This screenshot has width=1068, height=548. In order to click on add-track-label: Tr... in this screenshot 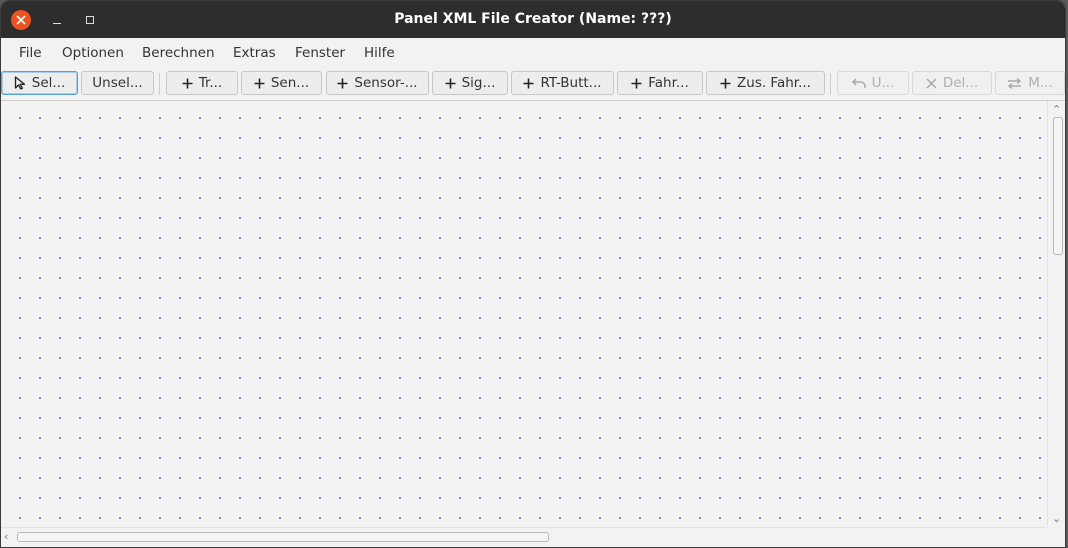, I will do `click(210, 83)`.